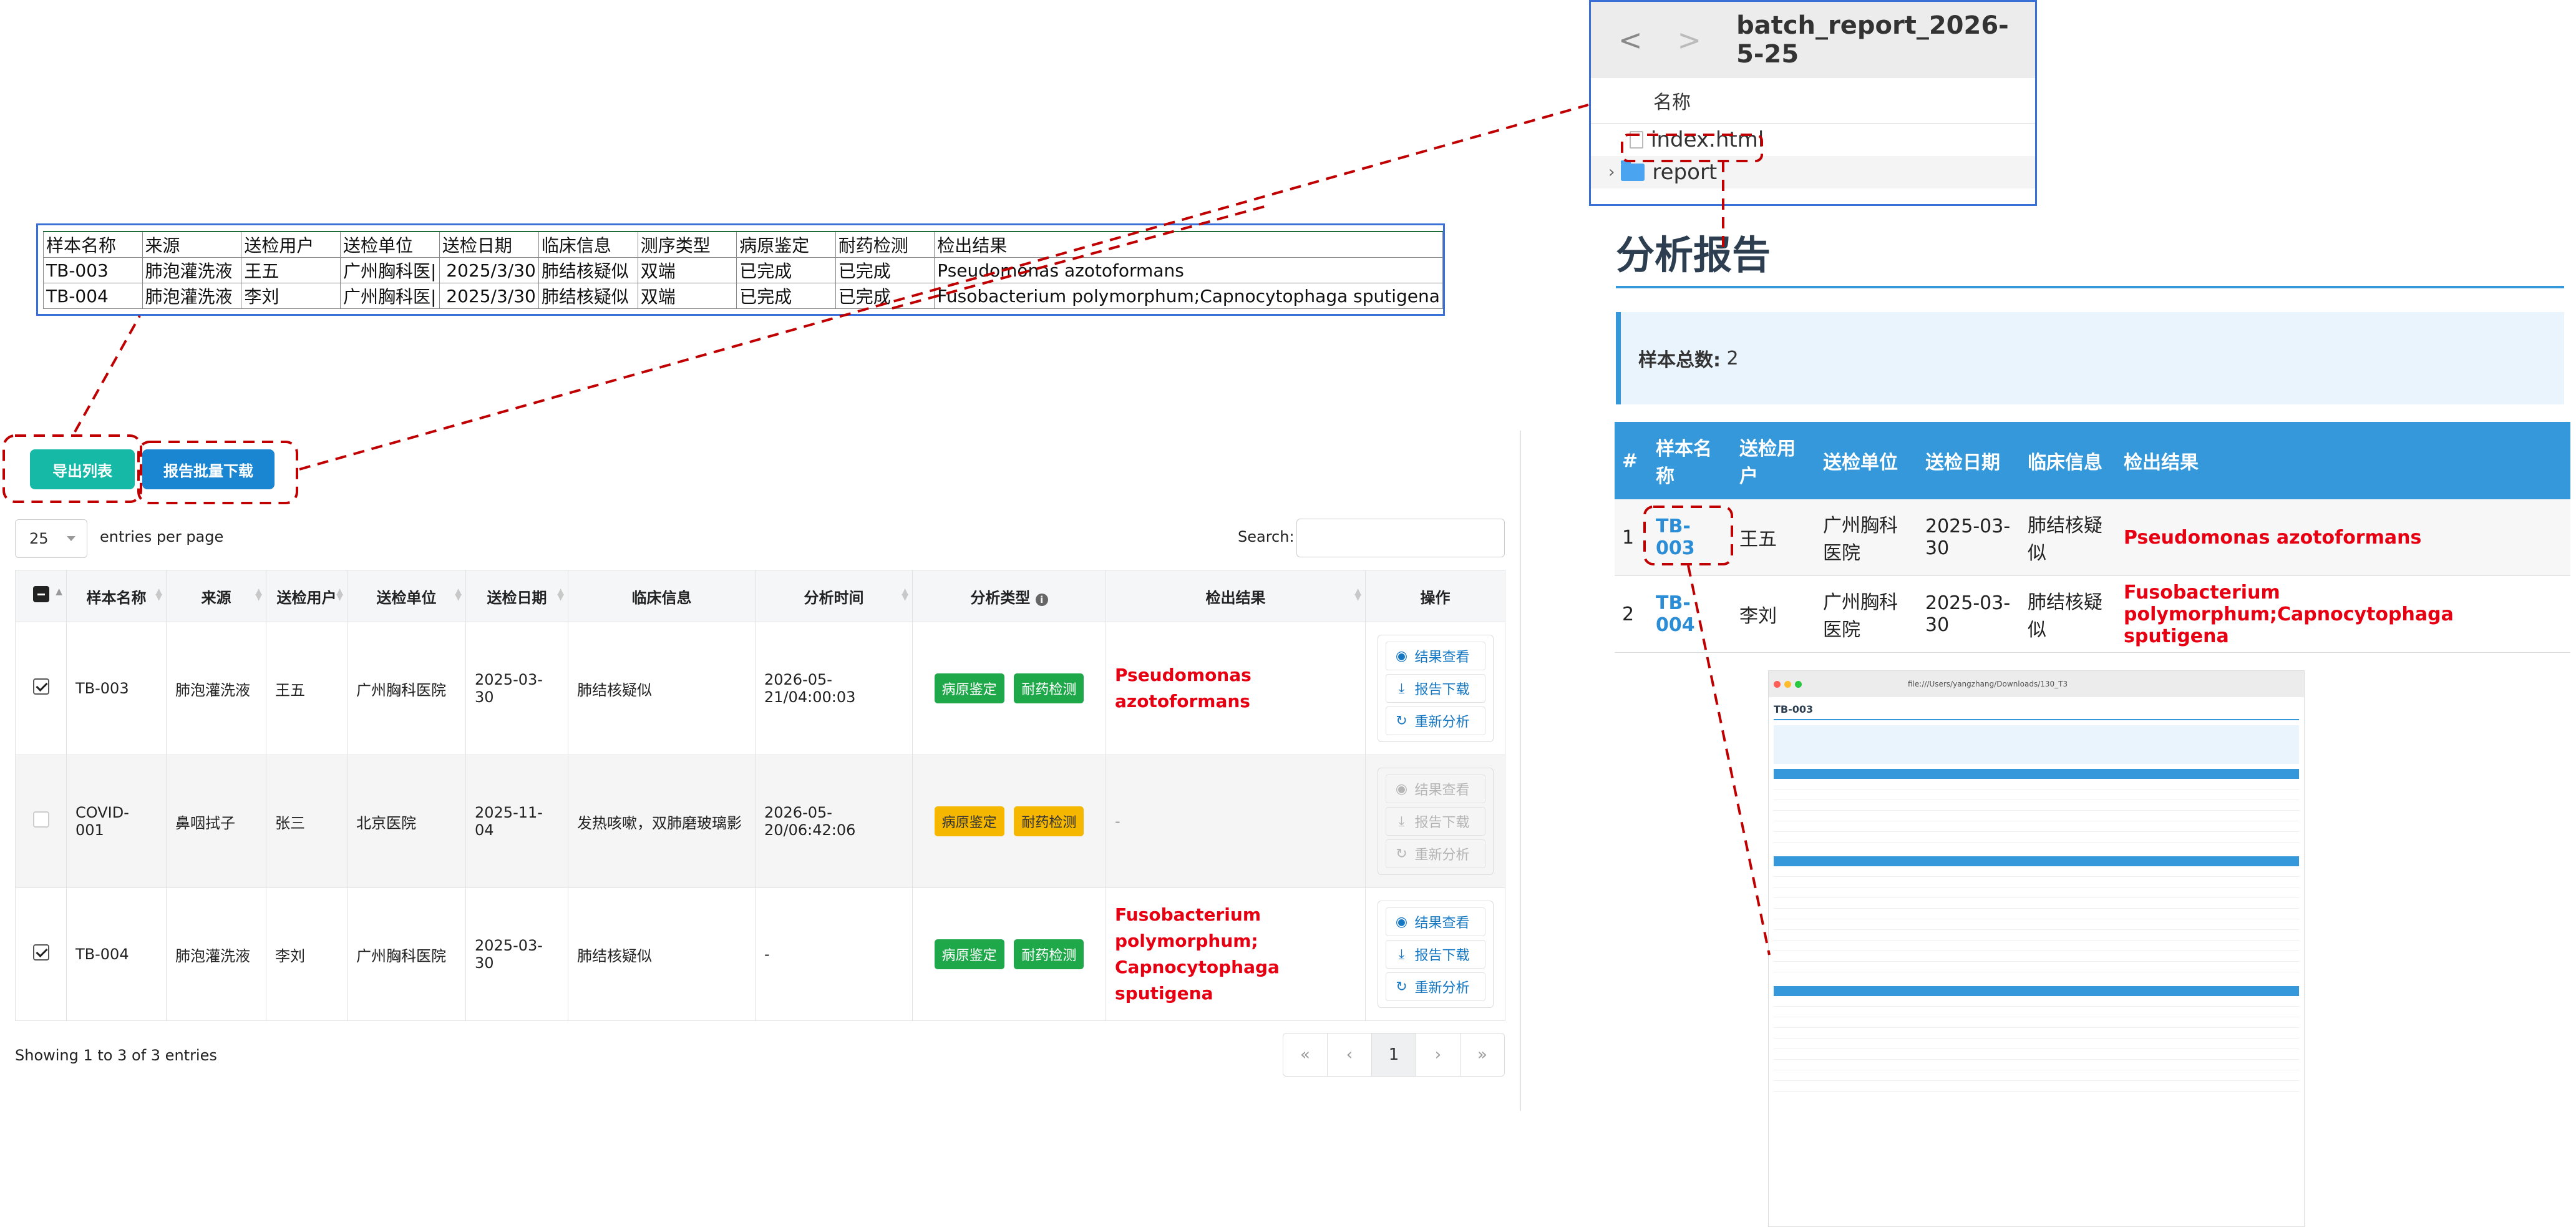 This screenshot has height=1227, width=2576. I want to click on export-button-highlight, so click(72, 468).